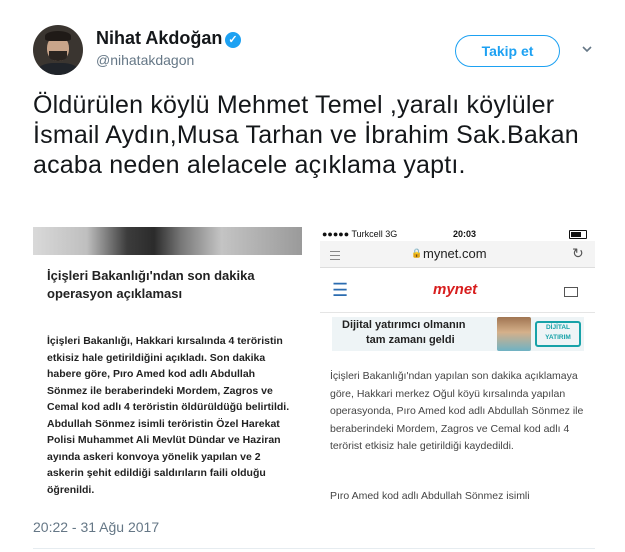 The width and height of the screenshot is (625, 552). Describe the element at coordinates (96, 527) in the screenshot. I see `tweet-timestamp: 20:22 - 31 Ağu 2017` at that location.